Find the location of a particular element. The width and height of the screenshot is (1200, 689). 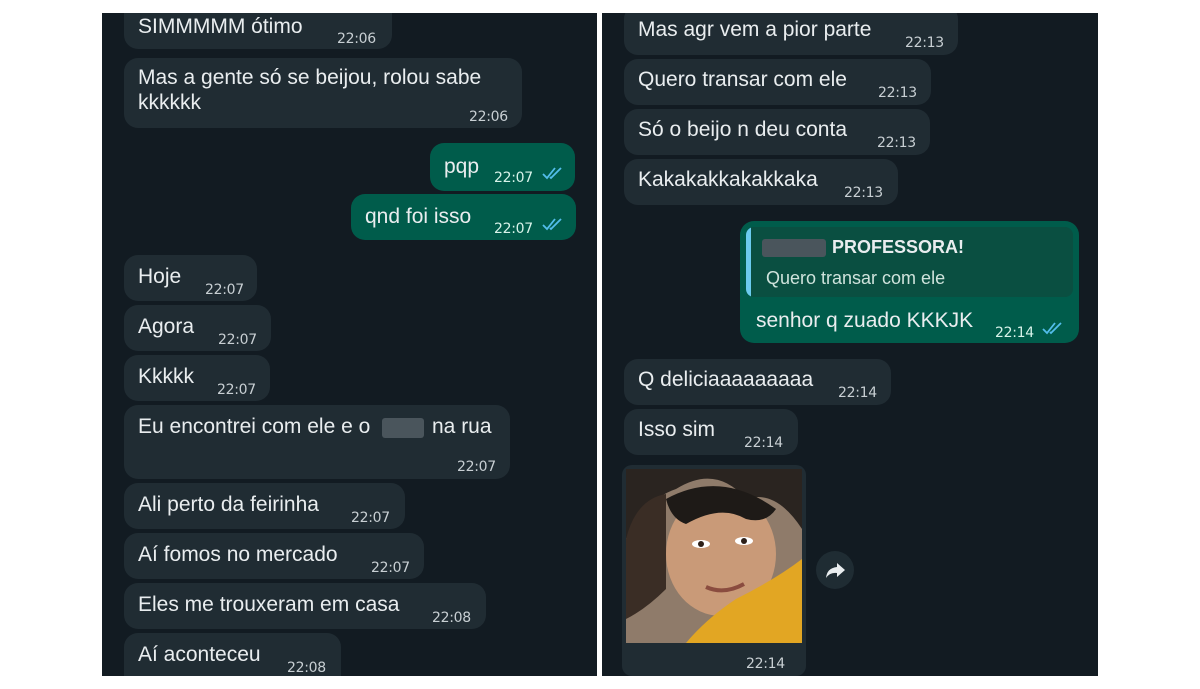

message-text: Aí fomos no mercado is located at coordinates (238, 554).